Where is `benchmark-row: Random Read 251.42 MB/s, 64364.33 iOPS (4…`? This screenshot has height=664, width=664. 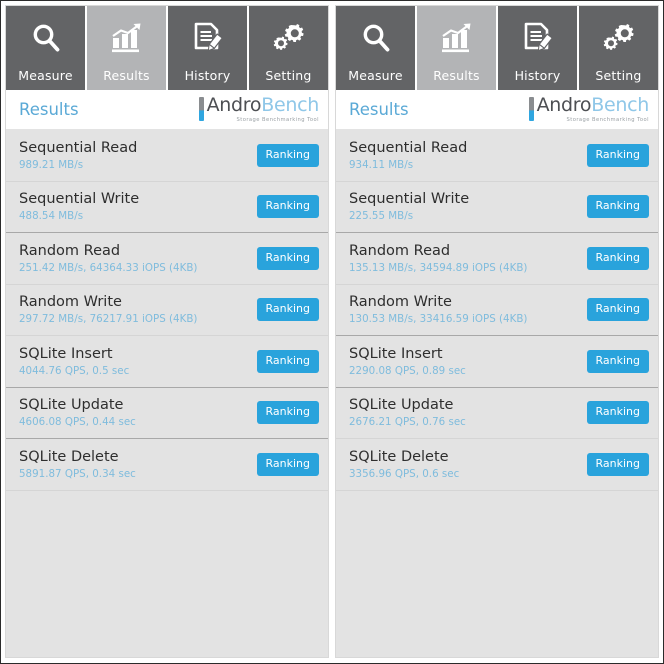 benchmark-row: Random Read 251.42 MB/s, 64364.33 iOPS (4… is located at coordinates (167, 259).